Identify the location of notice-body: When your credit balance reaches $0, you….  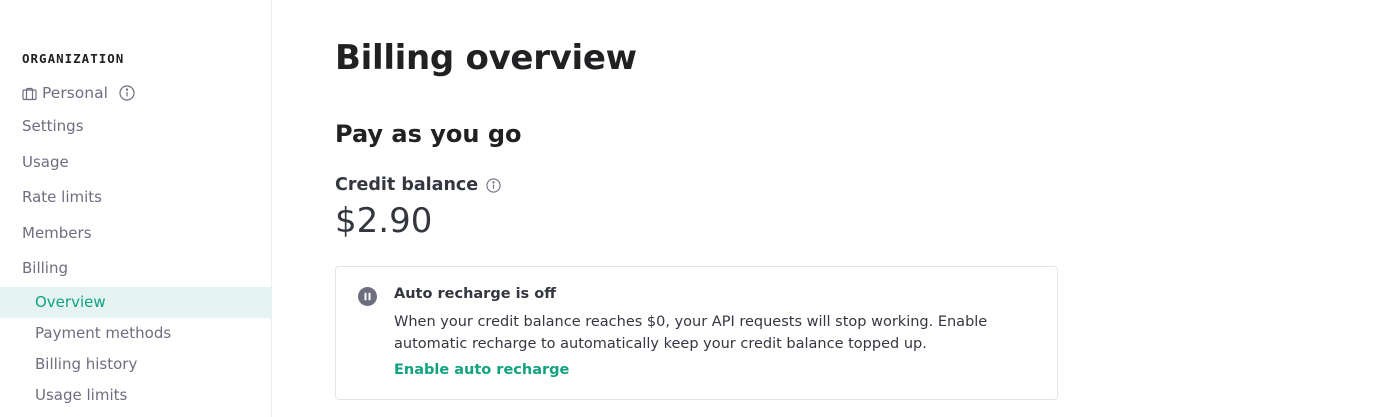
(691, 333).